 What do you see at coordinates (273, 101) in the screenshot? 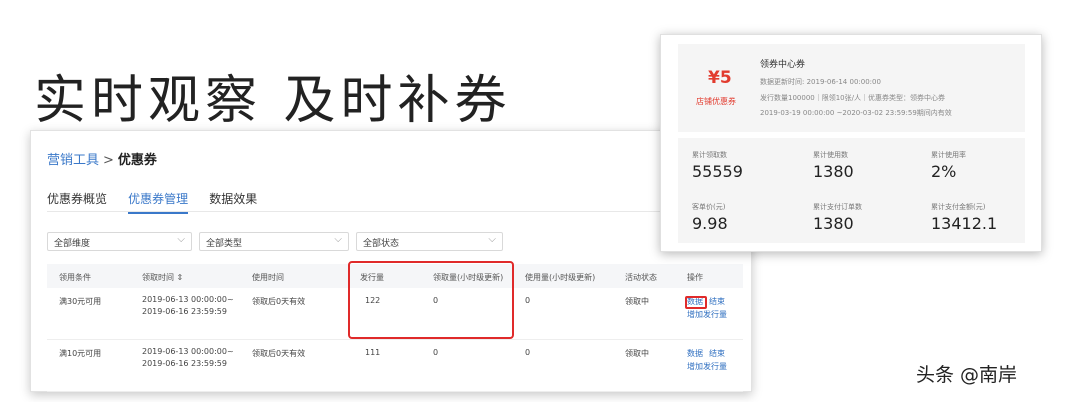
I see `headline: 实时观察 及时补券` at bounding box center [273, 101].